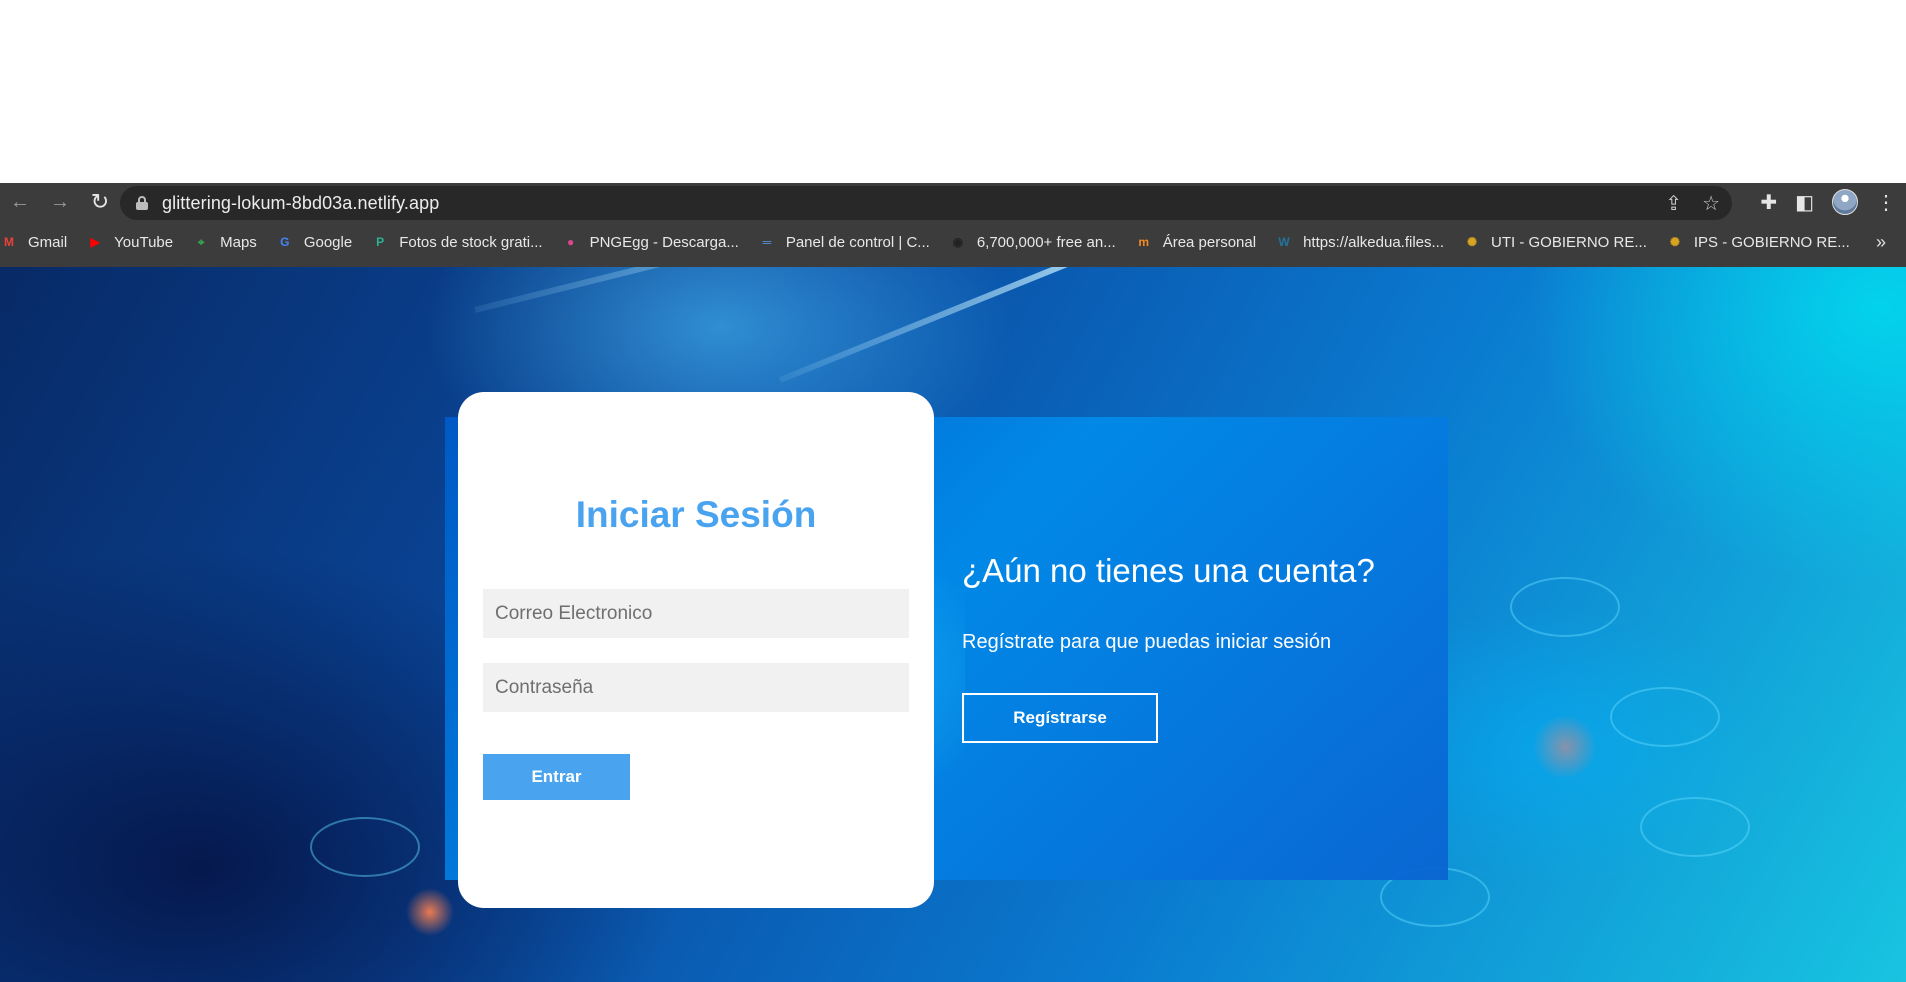 Image resolution: width=1906 pixels, height=982 pixels. Describe the element at coordinates (696, 514) in the screenshot. I see `login-title: Iniciar Sesión` at that location.